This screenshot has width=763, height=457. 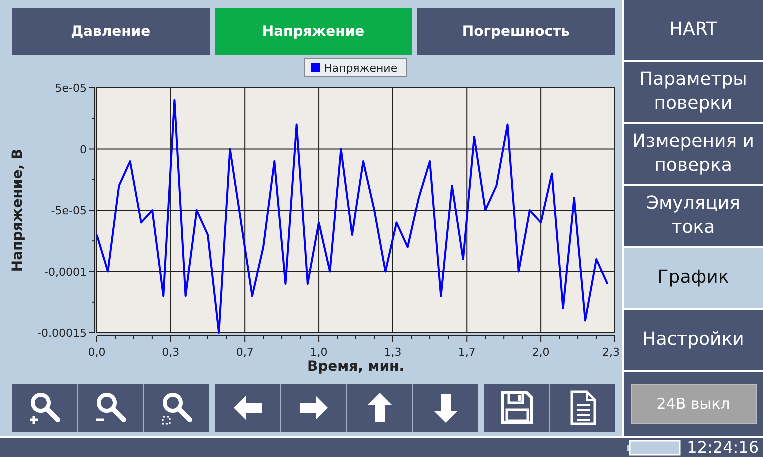 I want to click on tick-label: 1,7, so click(x=467, y=352).